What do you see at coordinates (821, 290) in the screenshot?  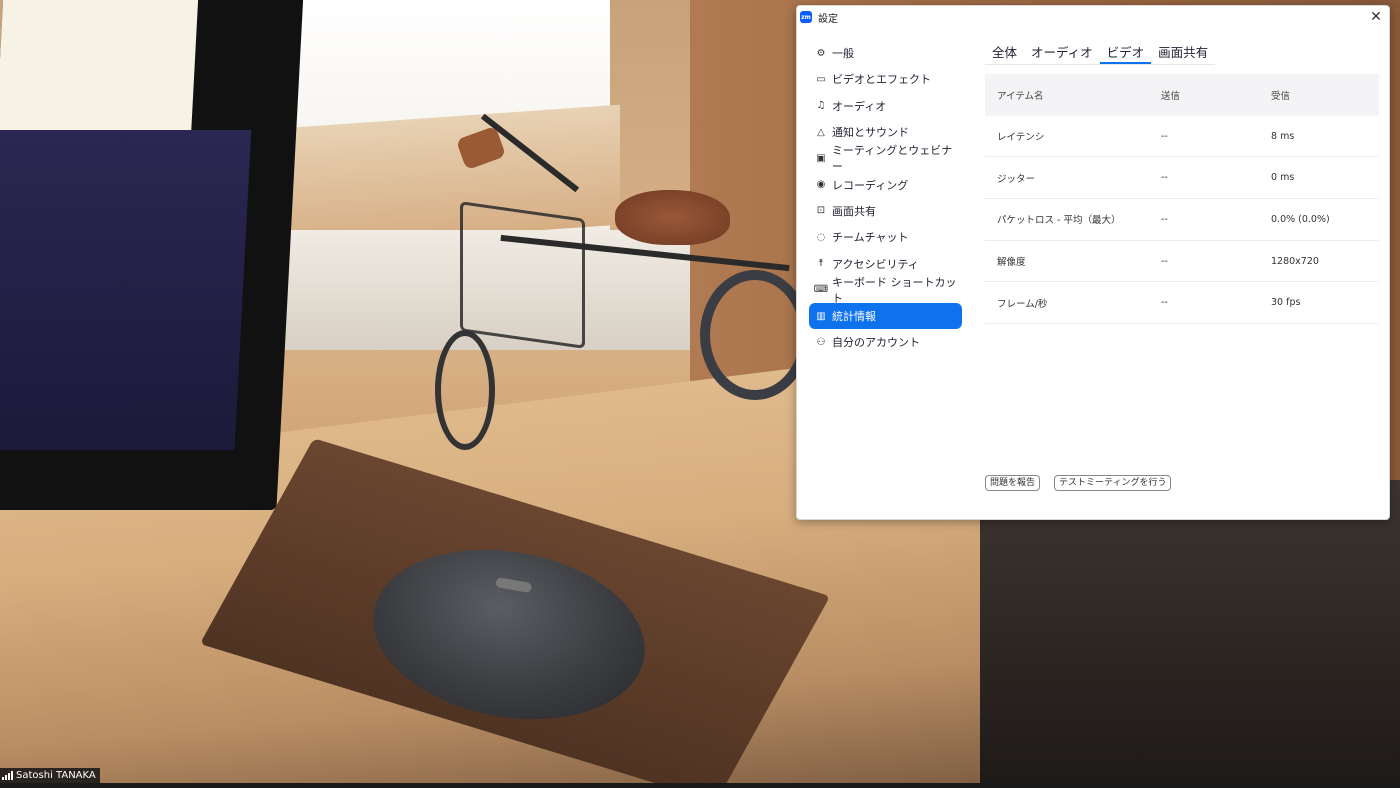 I see `keyboard-icon: ⌨` at bounding box center [821, 290].